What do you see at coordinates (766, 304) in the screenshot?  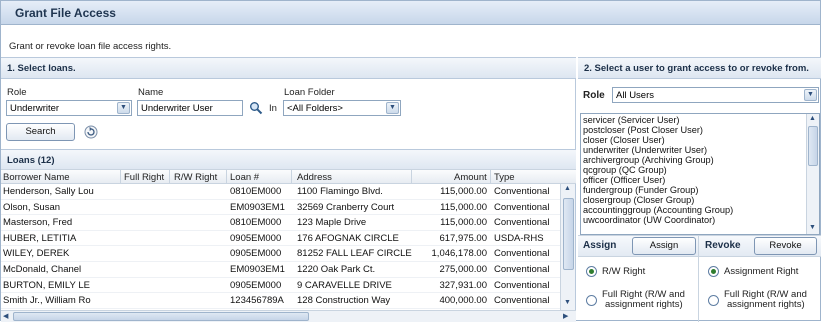 I see `revoke-full-right-label-line2: assignment rights)` at bounding box center [766, 304].